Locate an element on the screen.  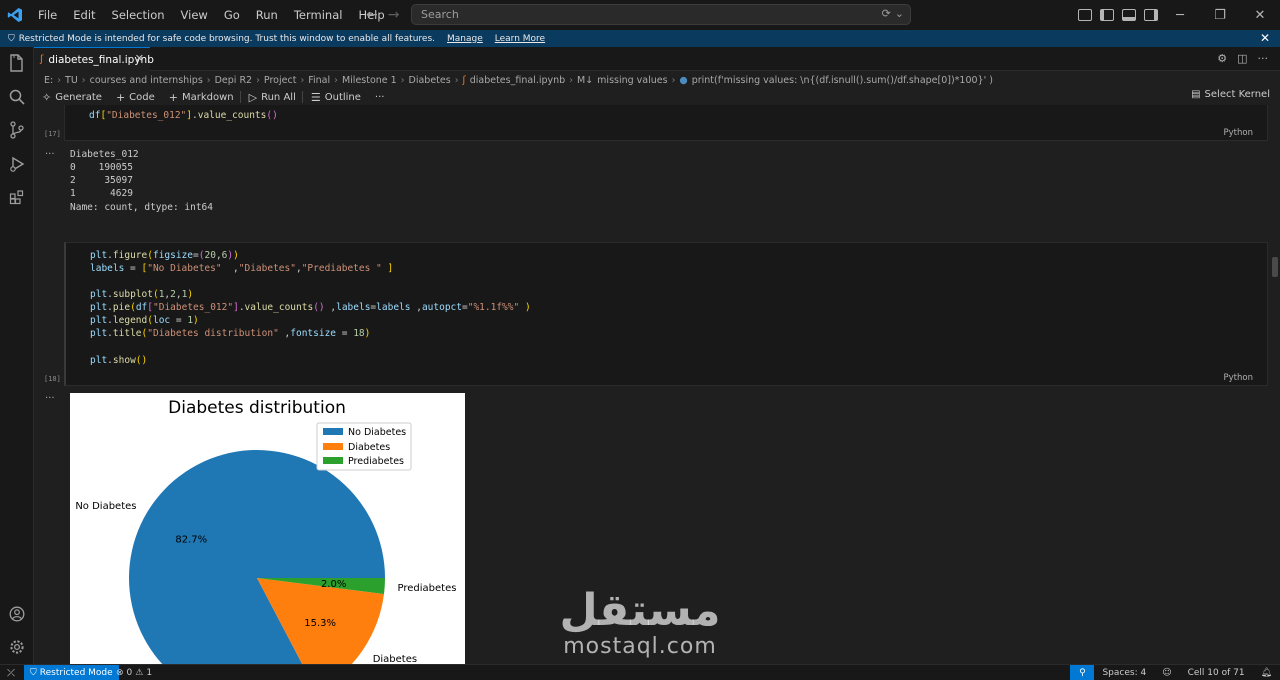
search-icon is located at coordinates (17, 97).